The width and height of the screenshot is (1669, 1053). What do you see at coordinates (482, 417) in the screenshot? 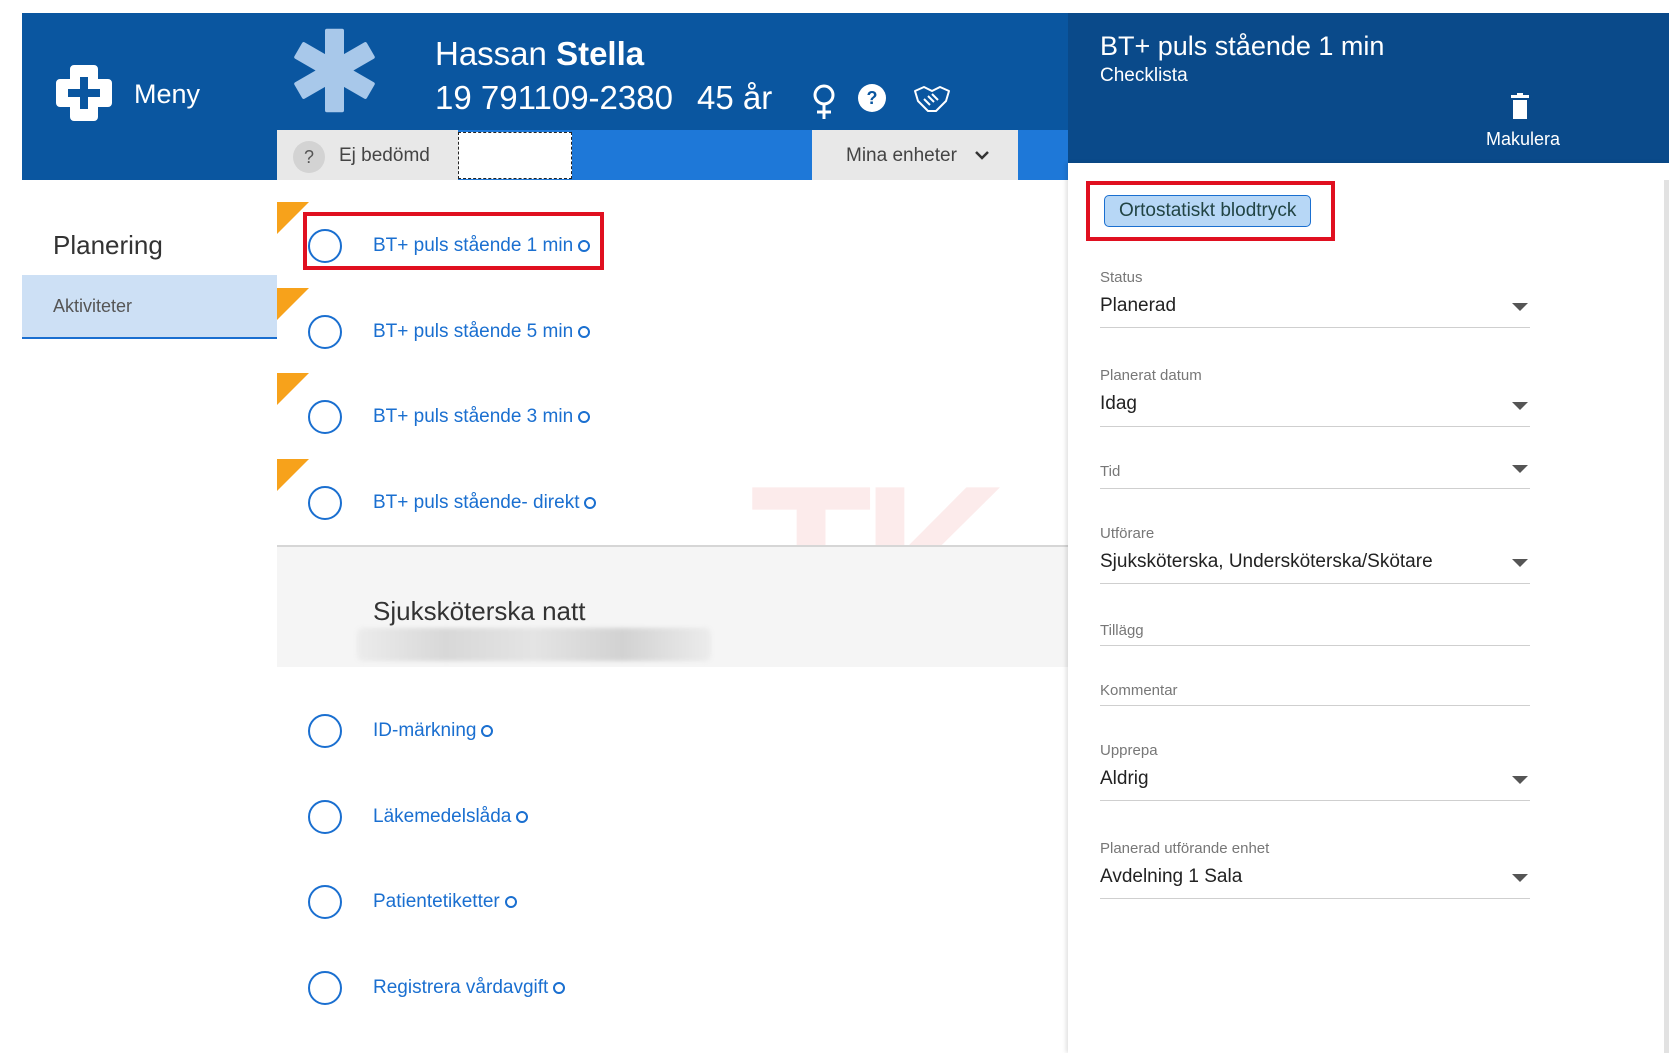
I see `activity-label: BT+ puls stående 3 min` at bounding box center [482, 417].